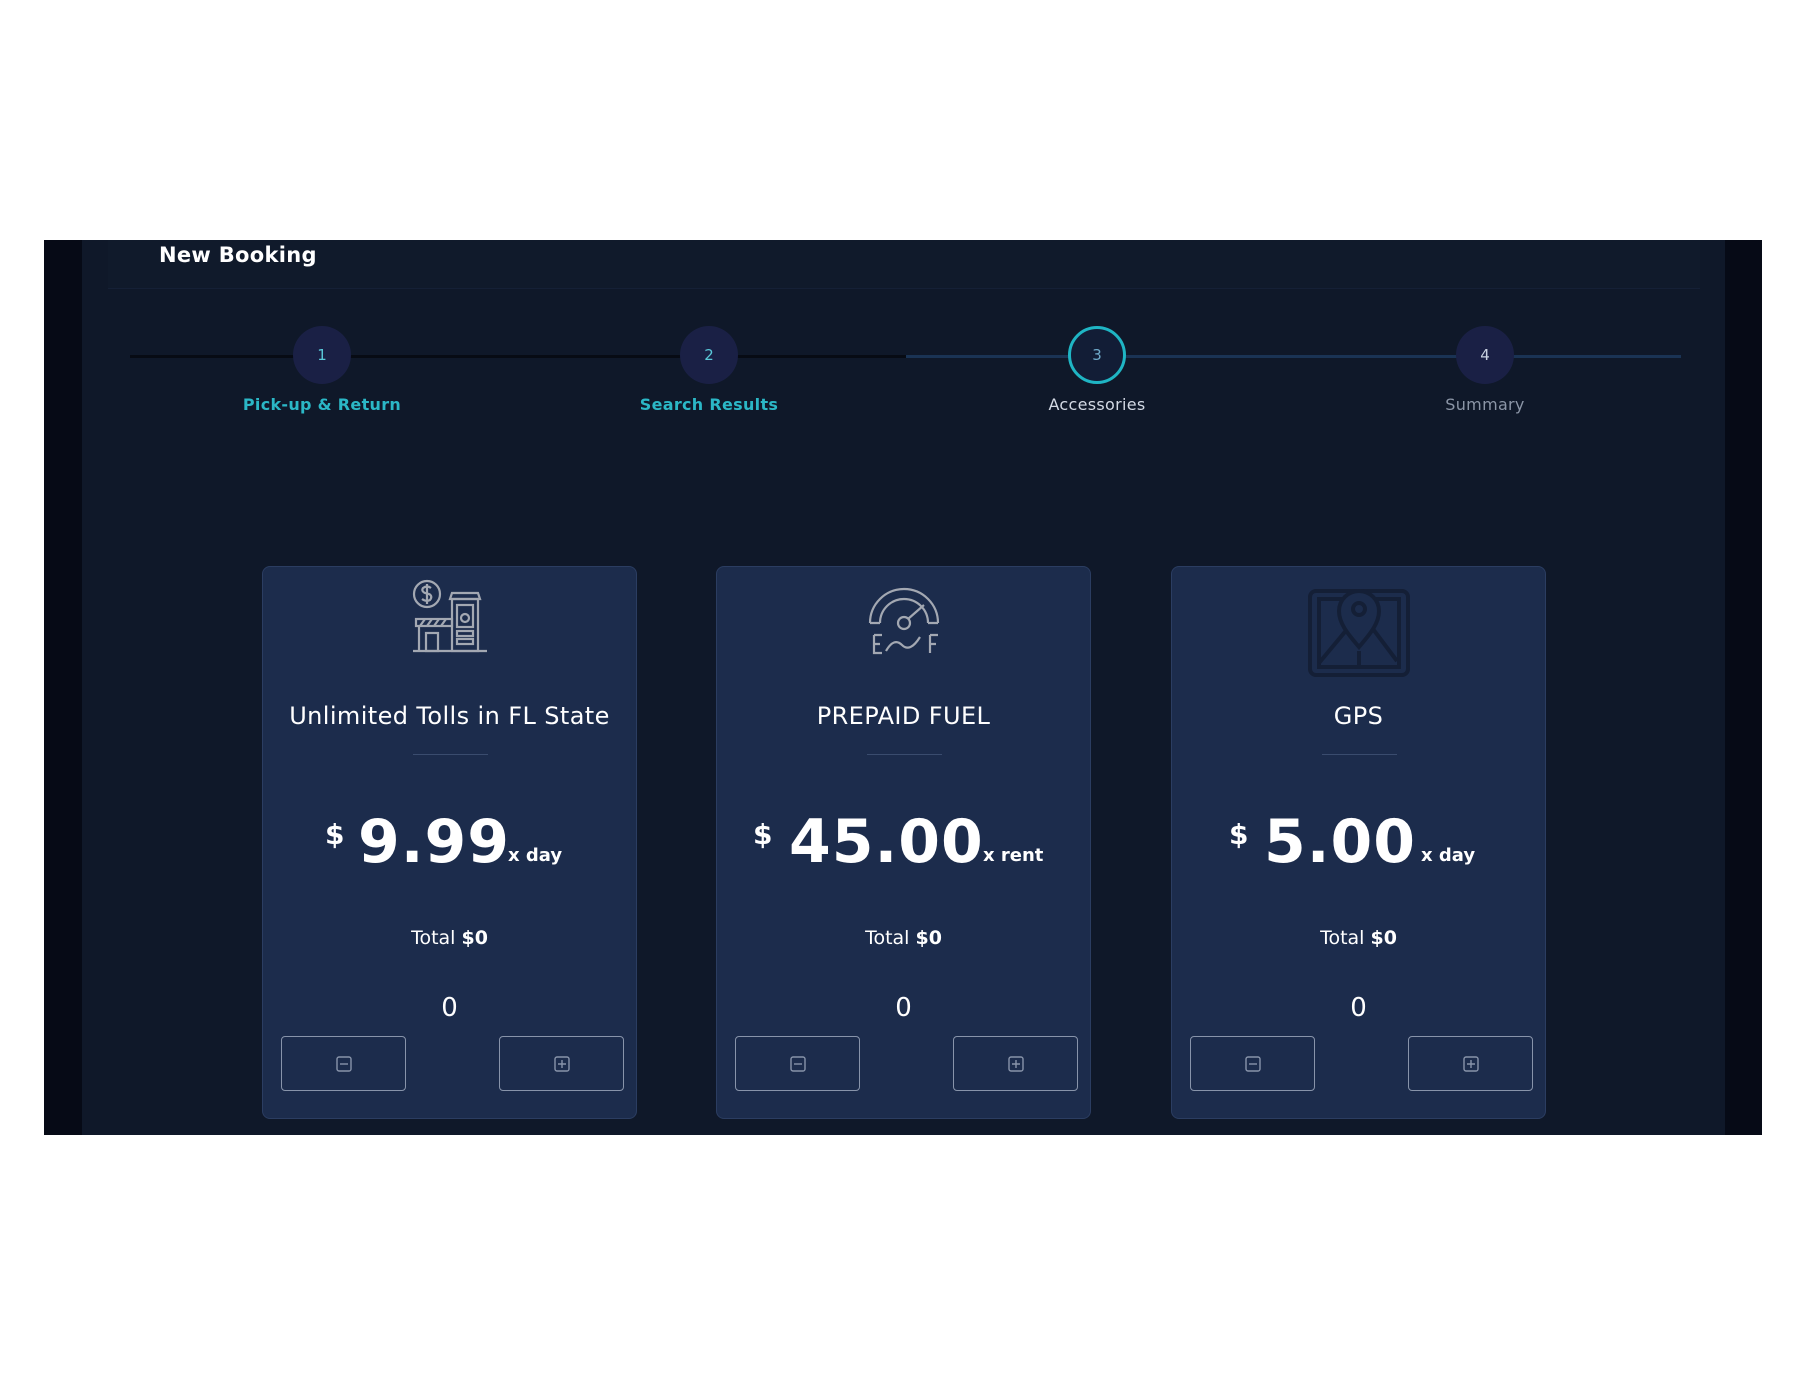  I want to click on header-bar: New Booking, so click(904, 264).